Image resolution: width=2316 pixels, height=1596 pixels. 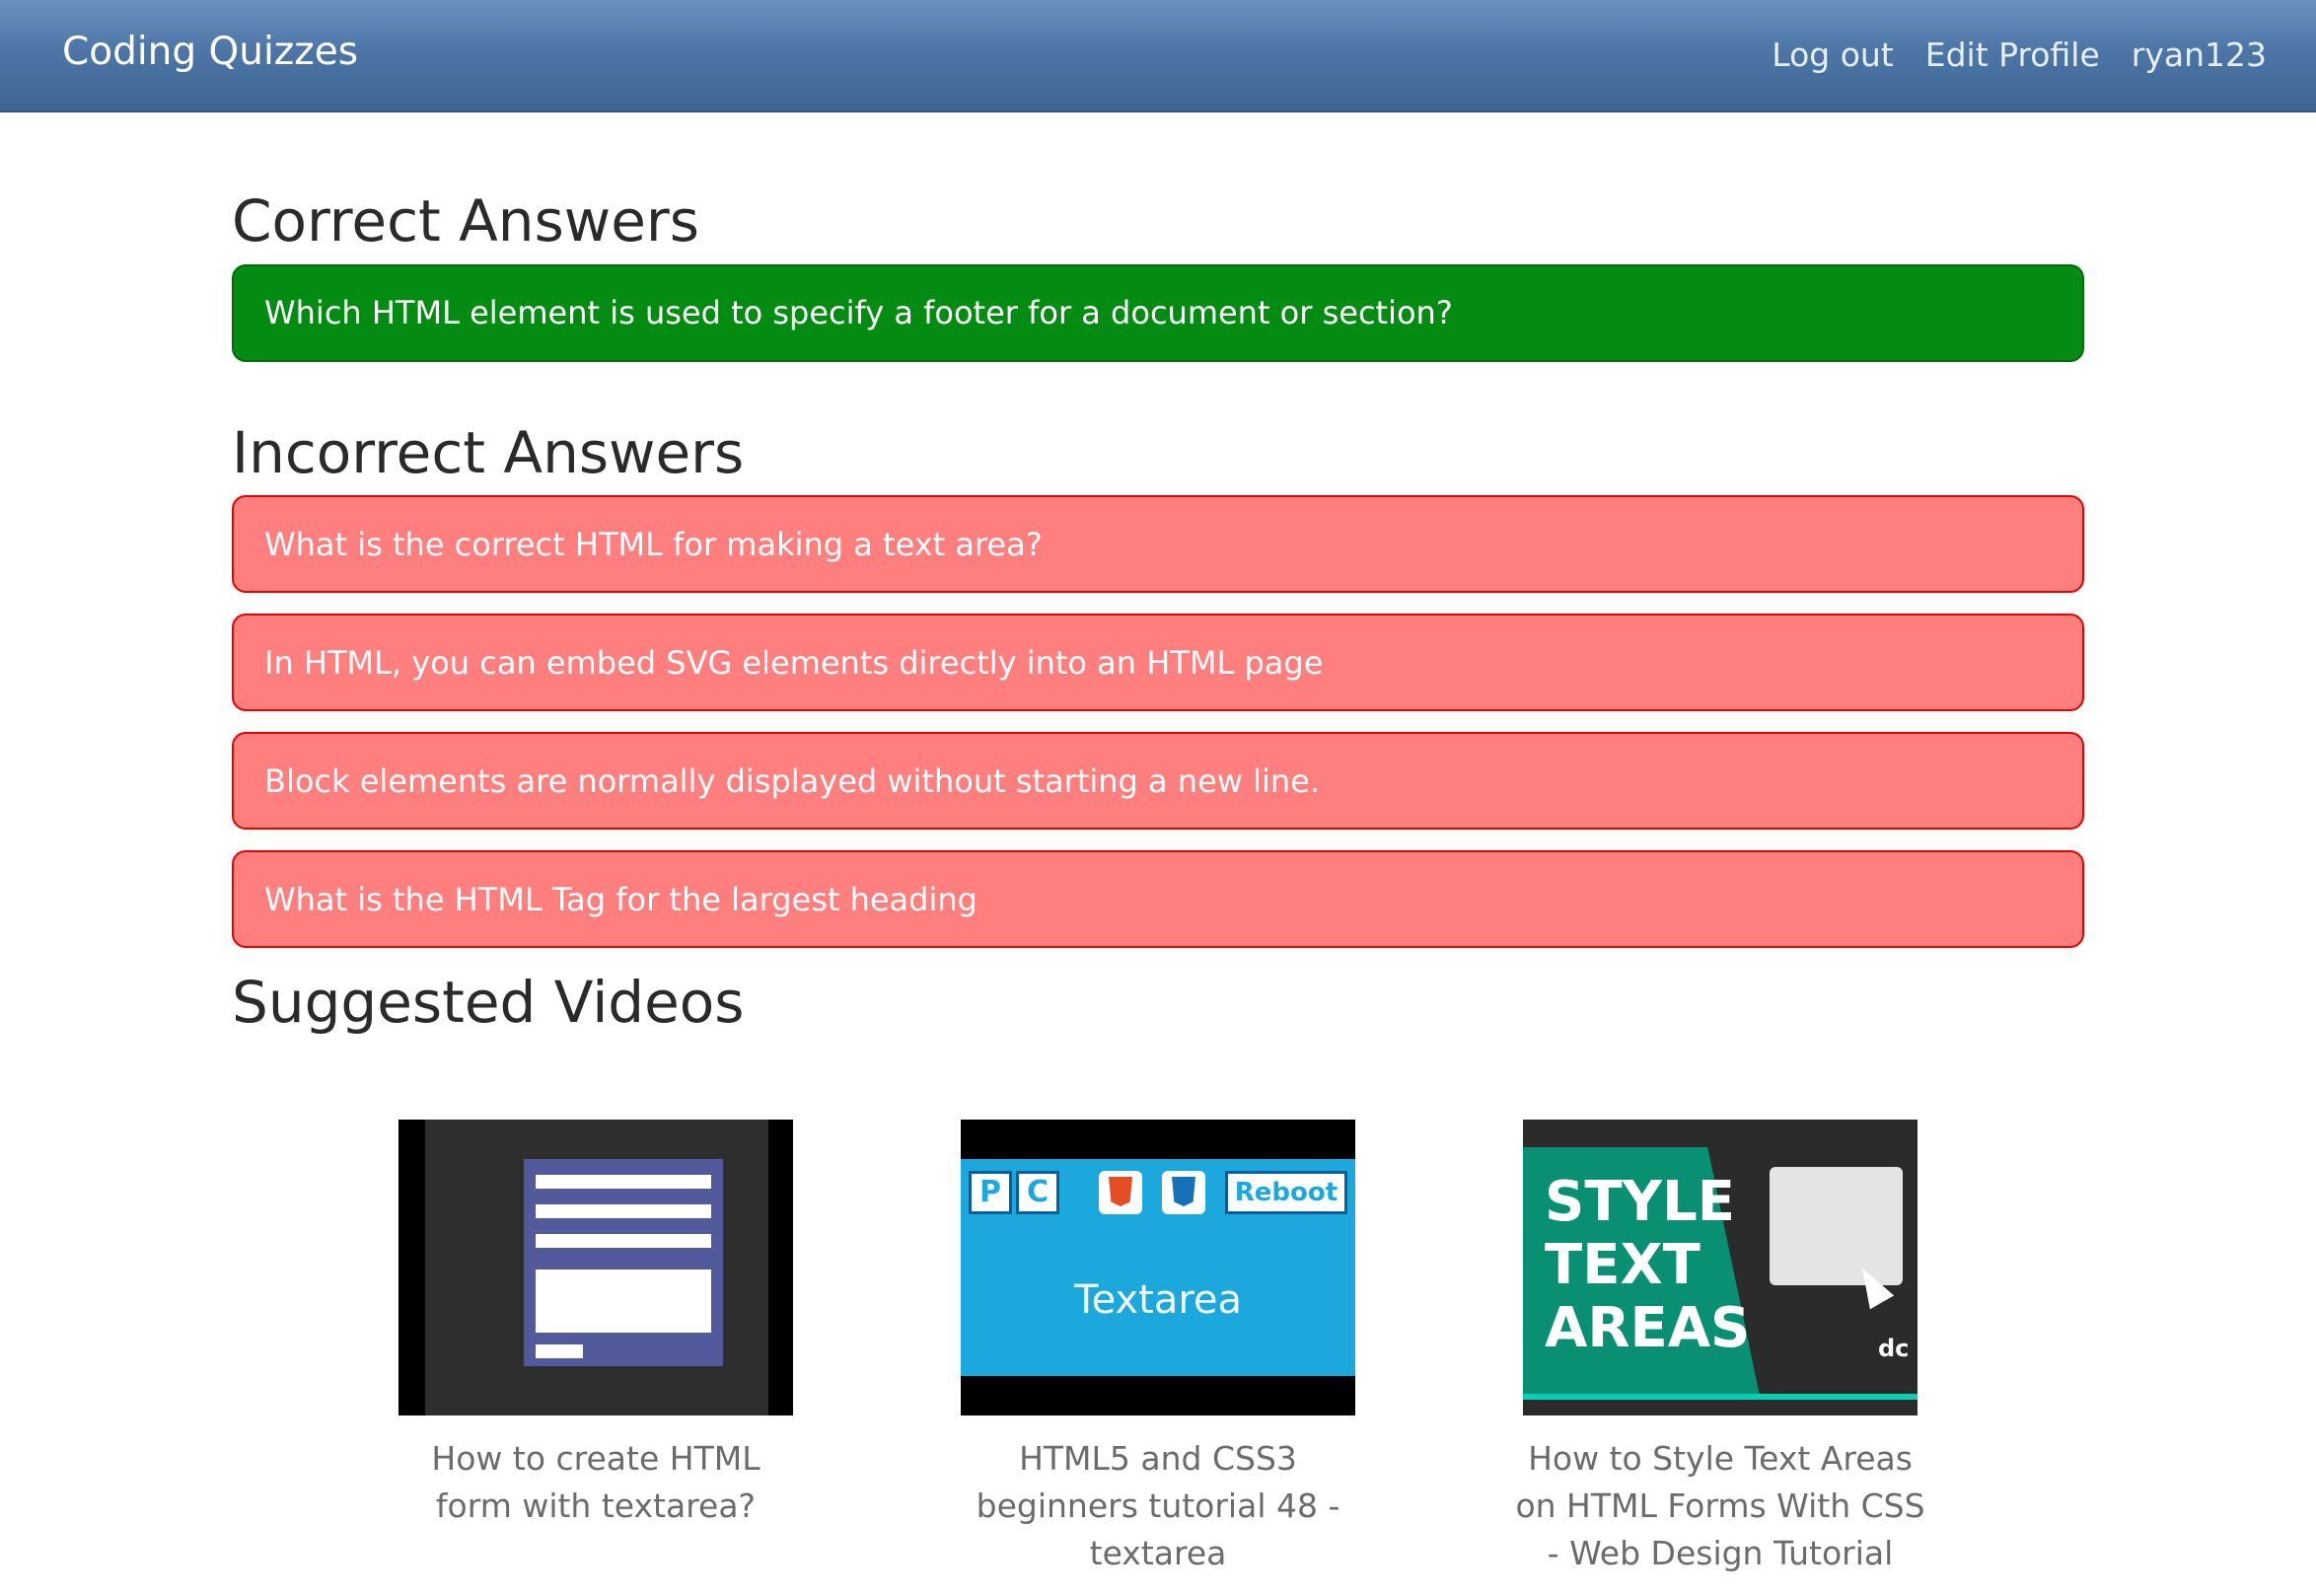 I want to click on html5-logo-icon, so click(x=1120, y=1192).